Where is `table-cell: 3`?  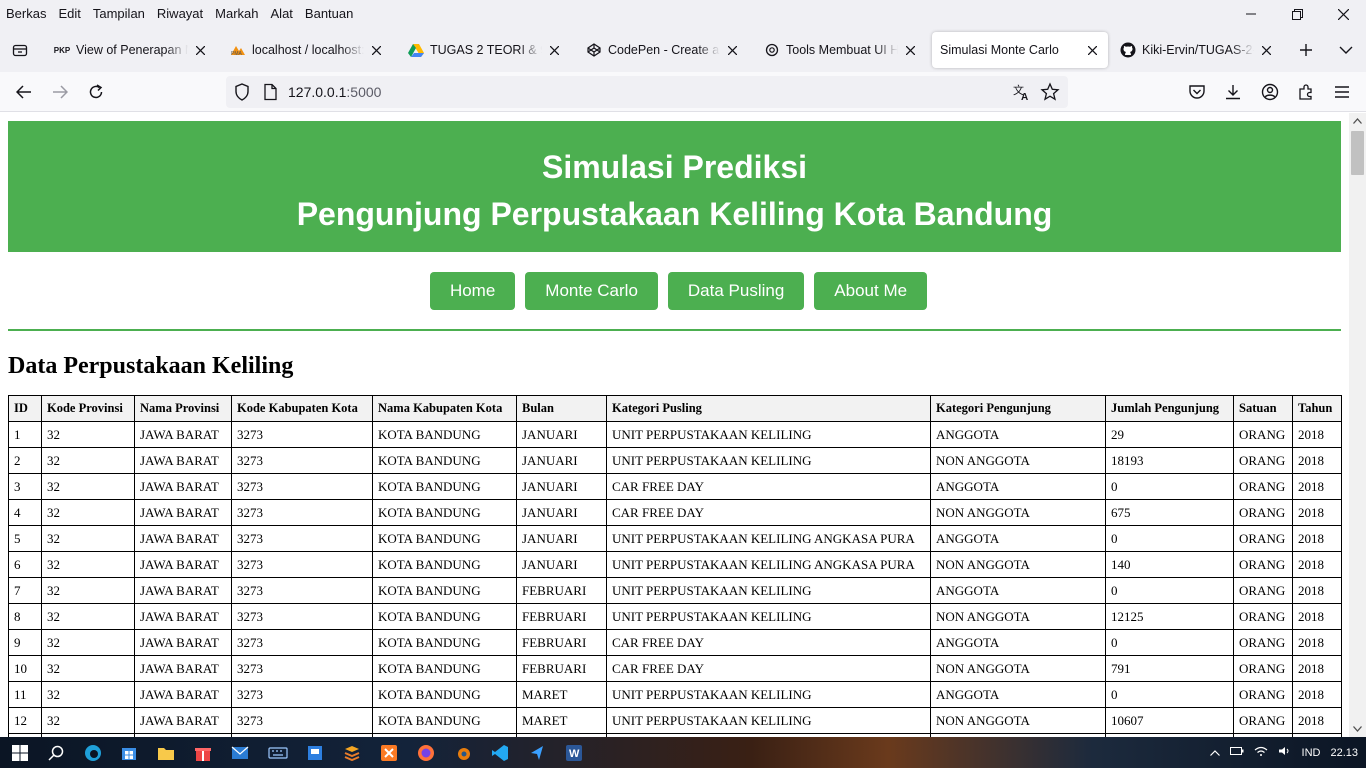 table-cell: 3 is located at coordinates (25, 486).